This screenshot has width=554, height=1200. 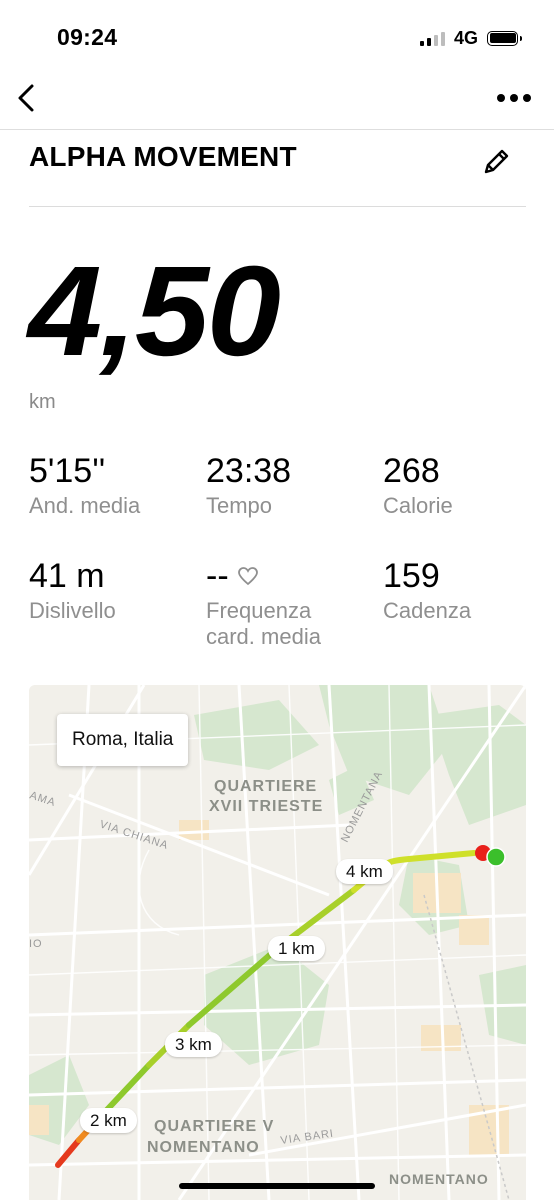 What do you see at coordinates (72, 610) in the screenshot?
I see `elevation-label: Dislivello` at bounding box center [72, 610].